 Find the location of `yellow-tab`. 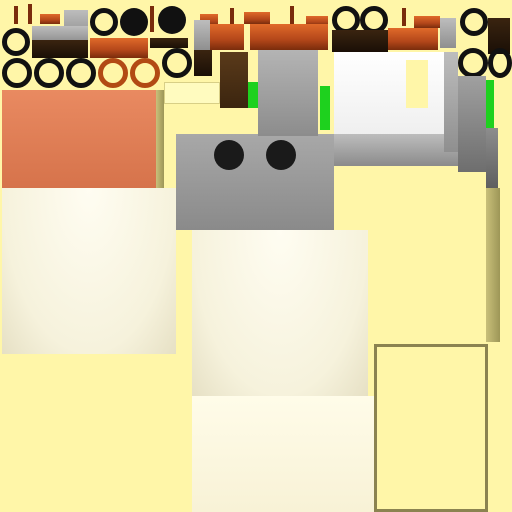

yellow-tab is located at coordinates (192, 93).